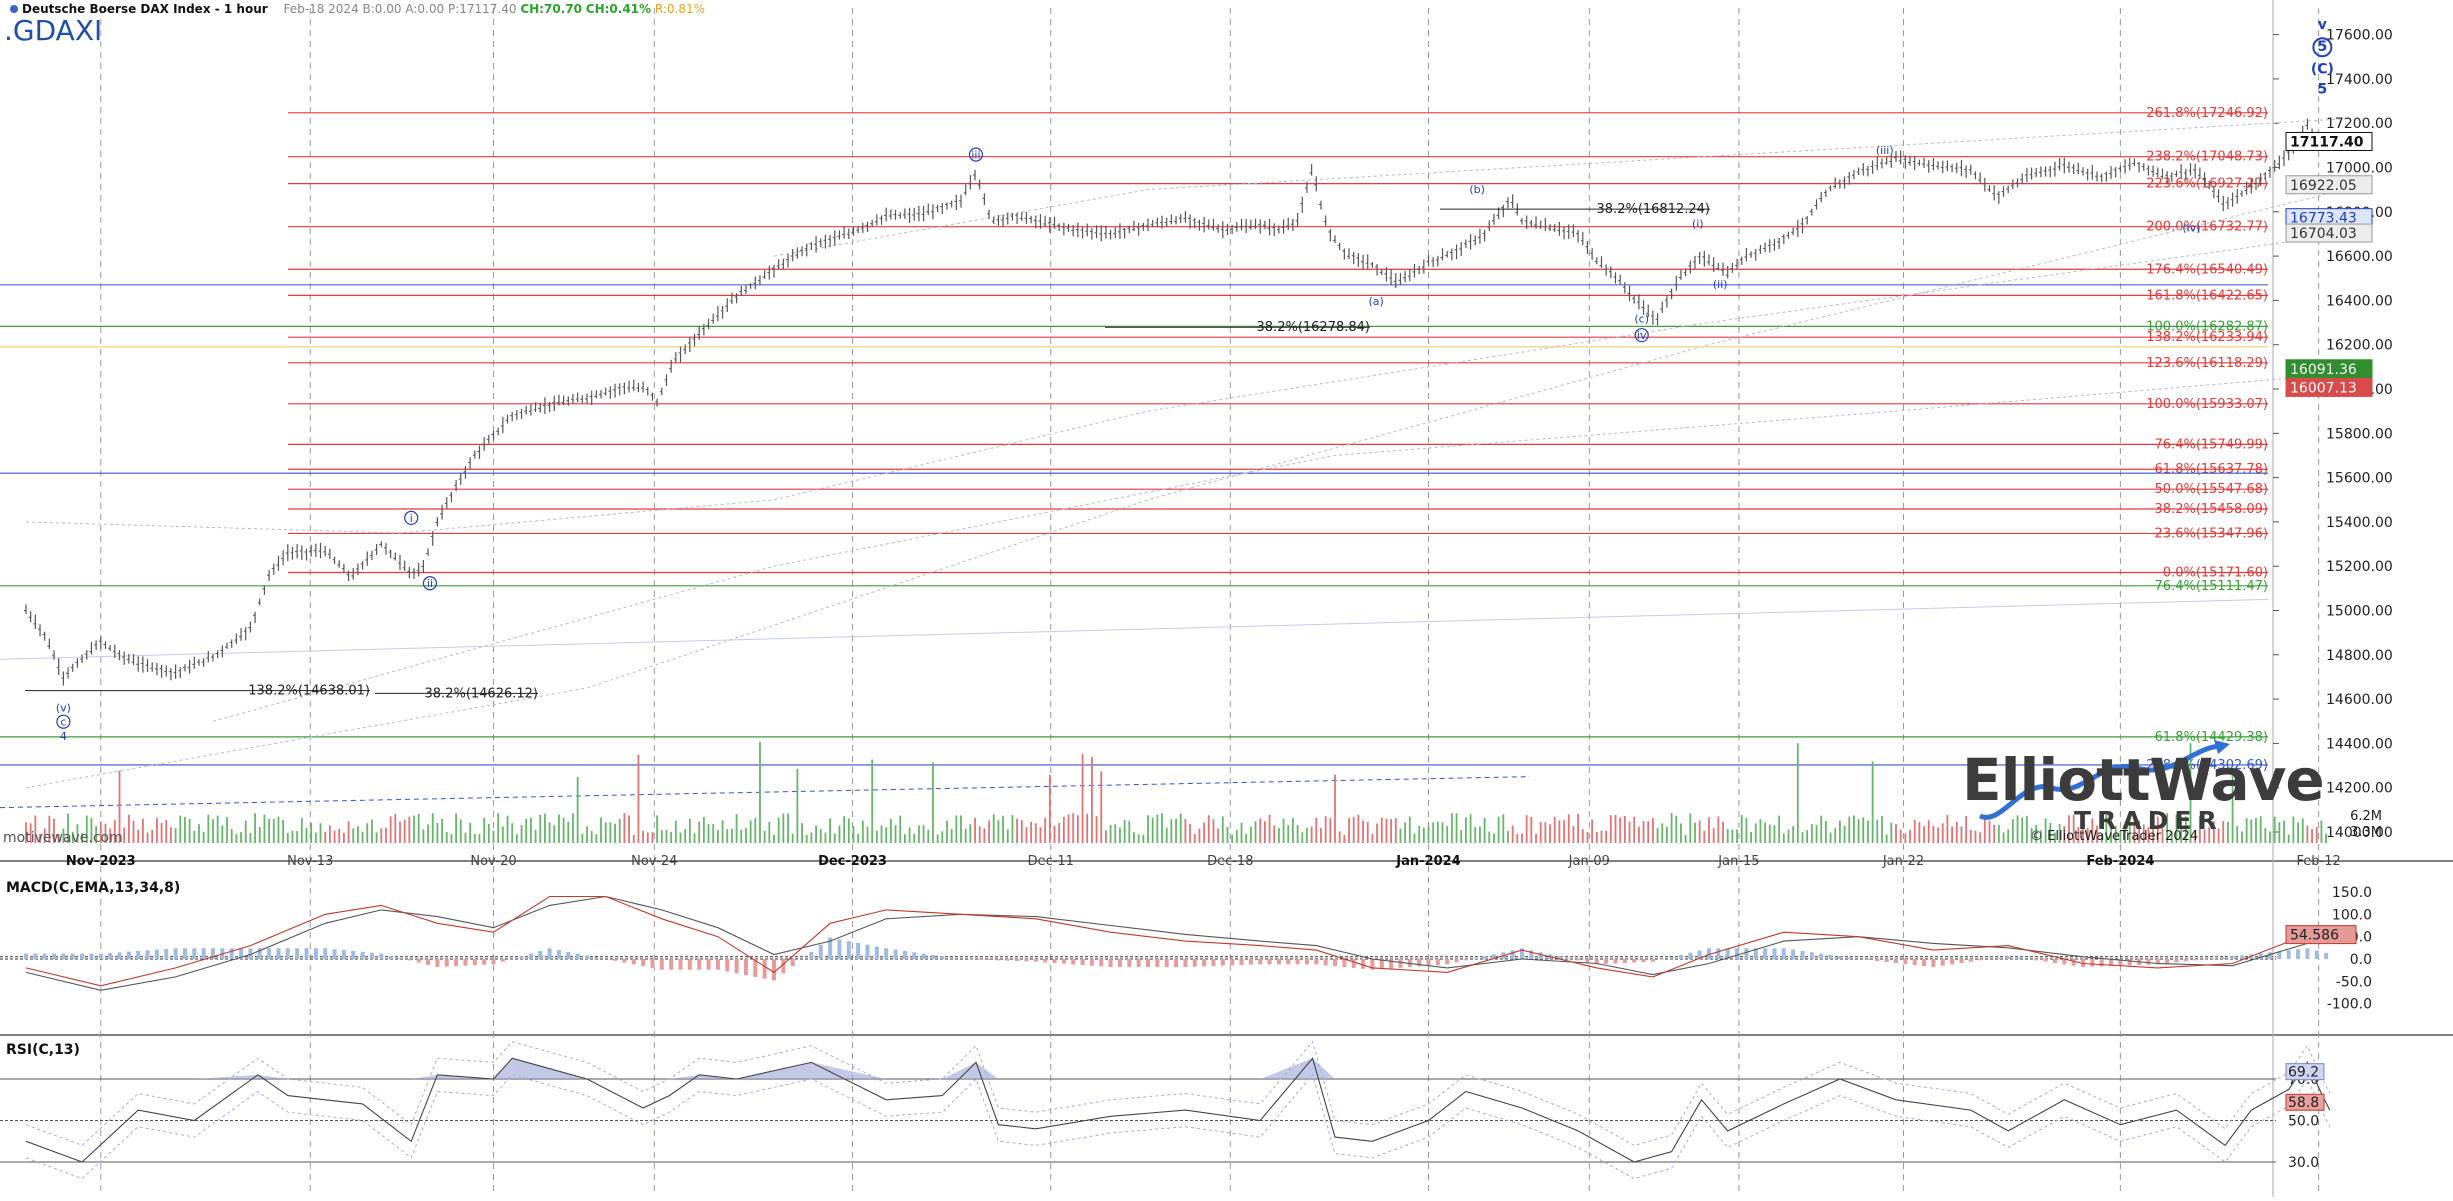 The width and height of the screenshot is (2453, 1201). I want to click on watermark: motivewave.com, so click(63, 838).